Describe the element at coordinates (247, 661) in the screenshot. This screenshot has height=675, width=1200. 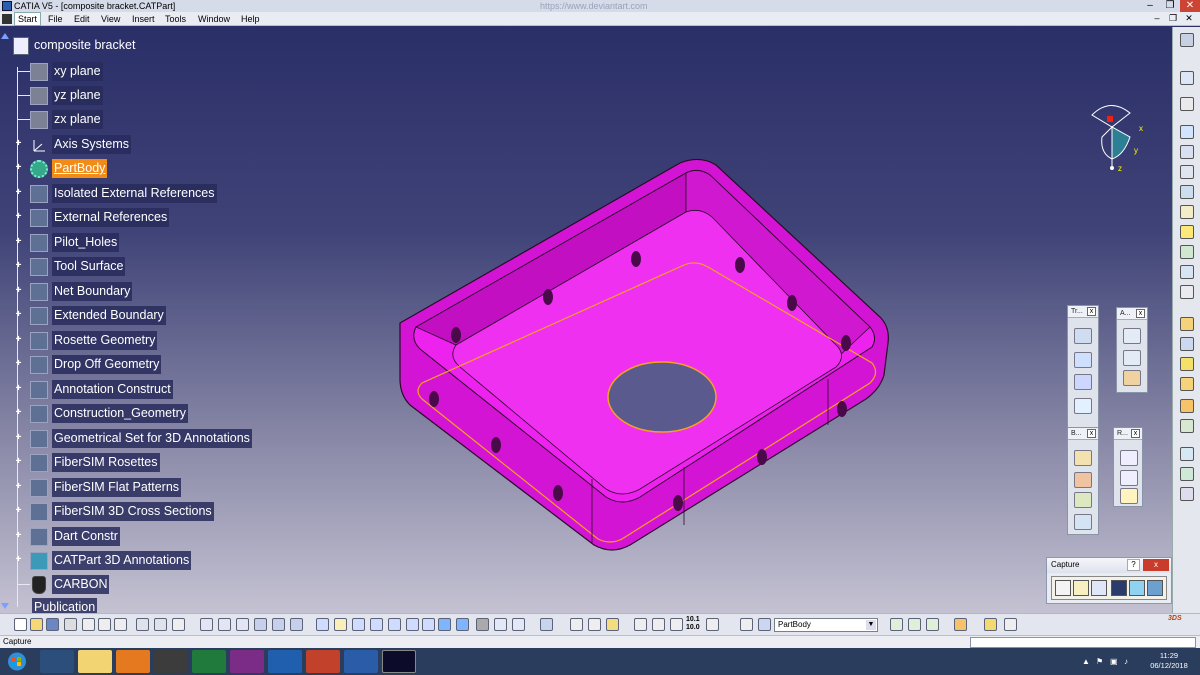
I see `onenote-icon` at that location.